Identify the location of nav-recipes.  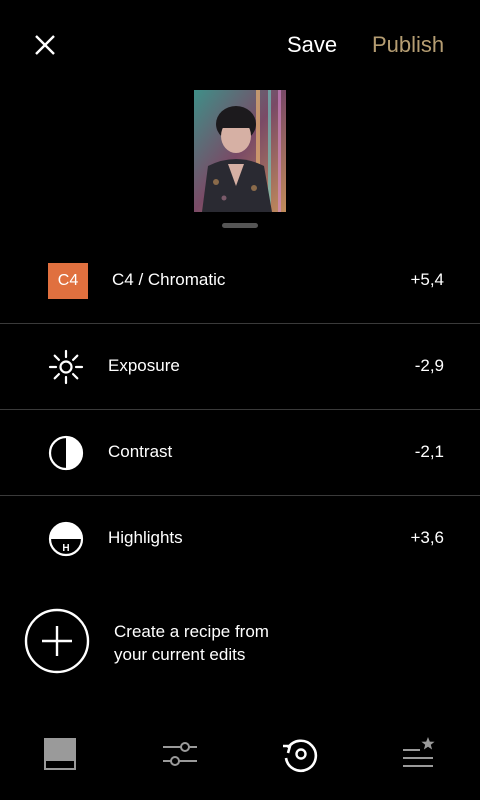
(418, 754).